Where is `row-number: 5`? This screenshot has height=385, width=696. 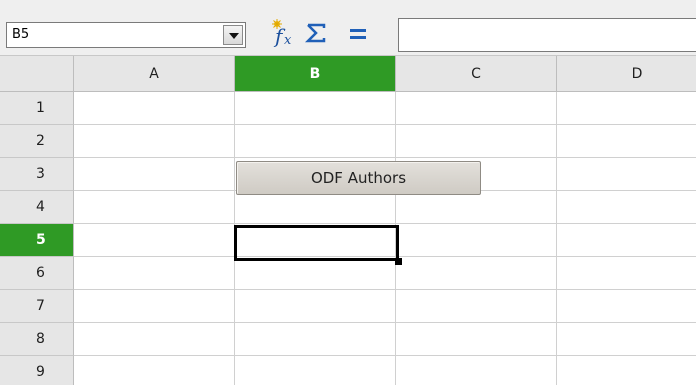 row-number: 5 is located at coordinates (41, 240).